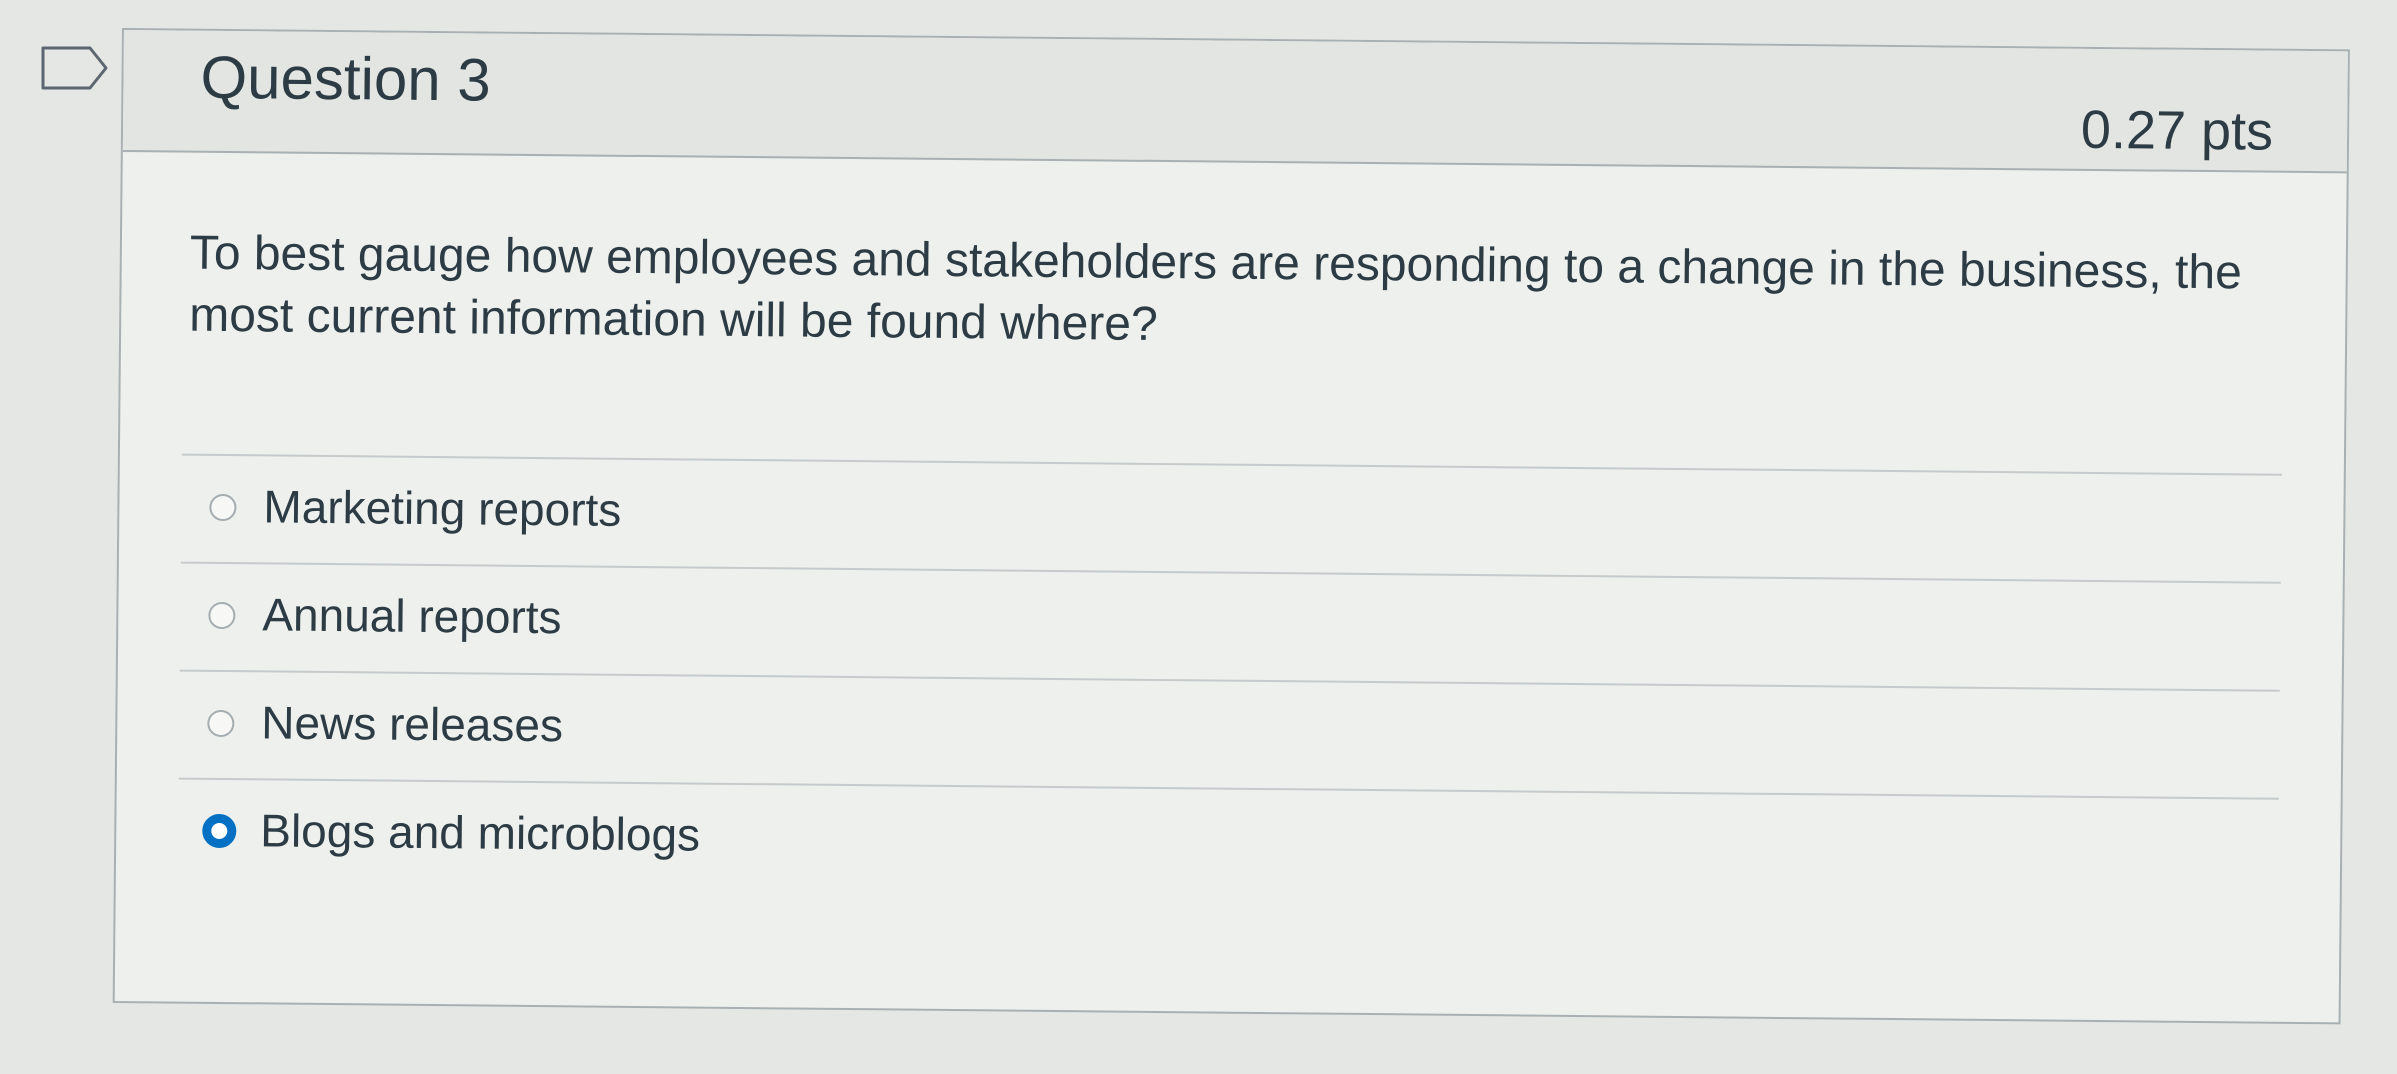 This screenshot has height=1074, width=2397. I want to click on answer-option-marketing-reports: Marketing reports, so click(1231, 519).